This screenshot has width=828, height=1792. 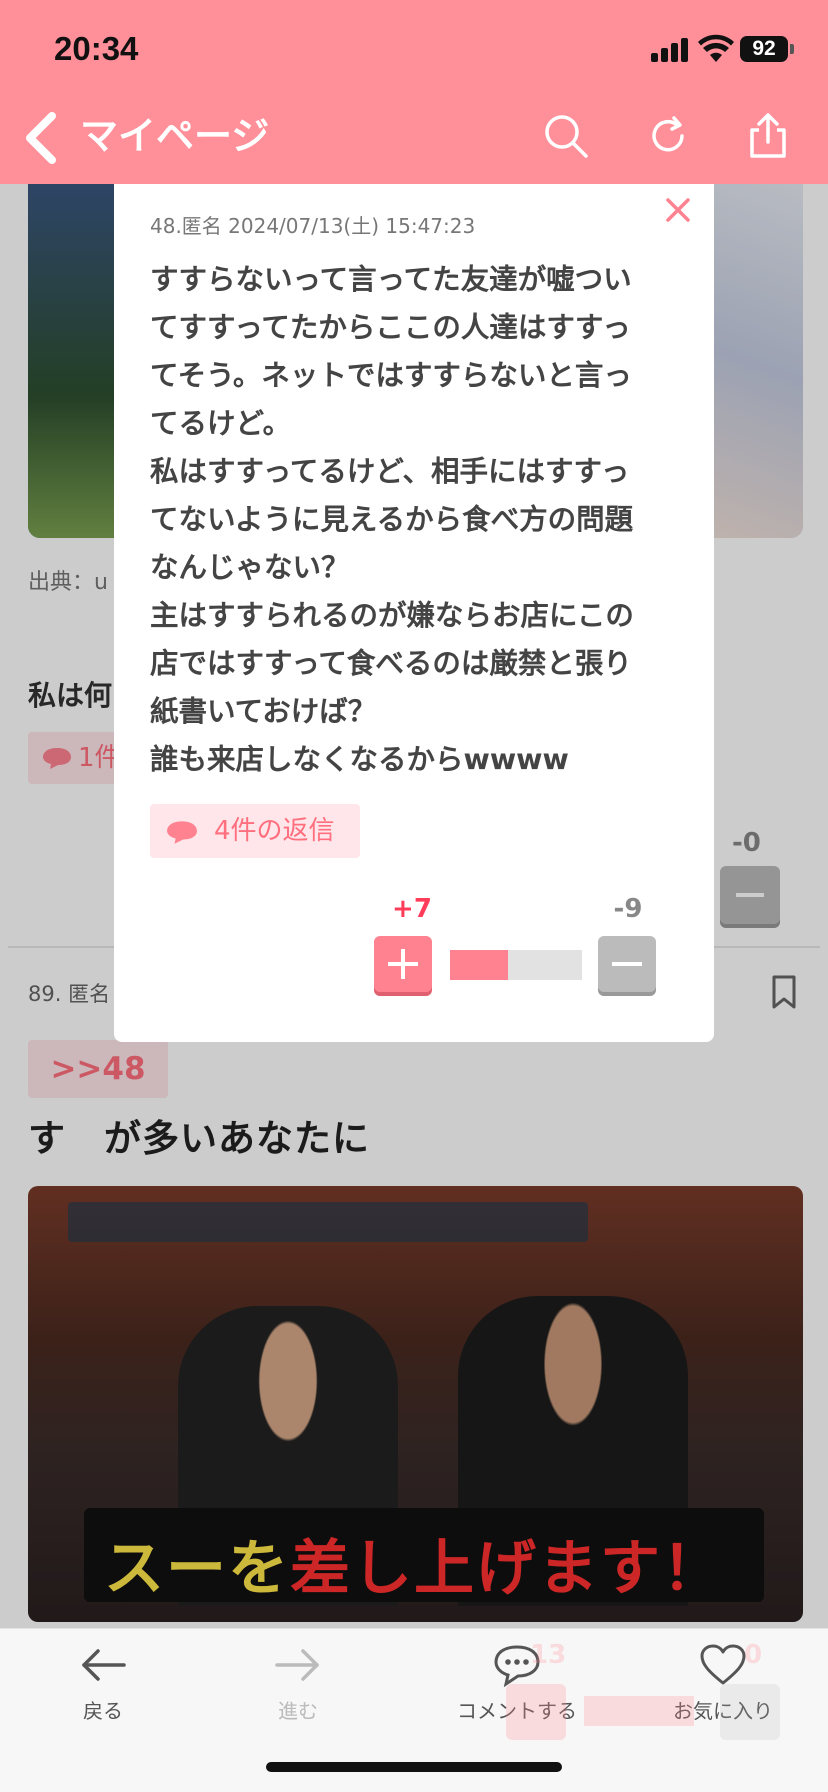 What do you see at coordinates (768, 136) in the screenshot?
I see `share-icon` at bounding box center [768, 136].